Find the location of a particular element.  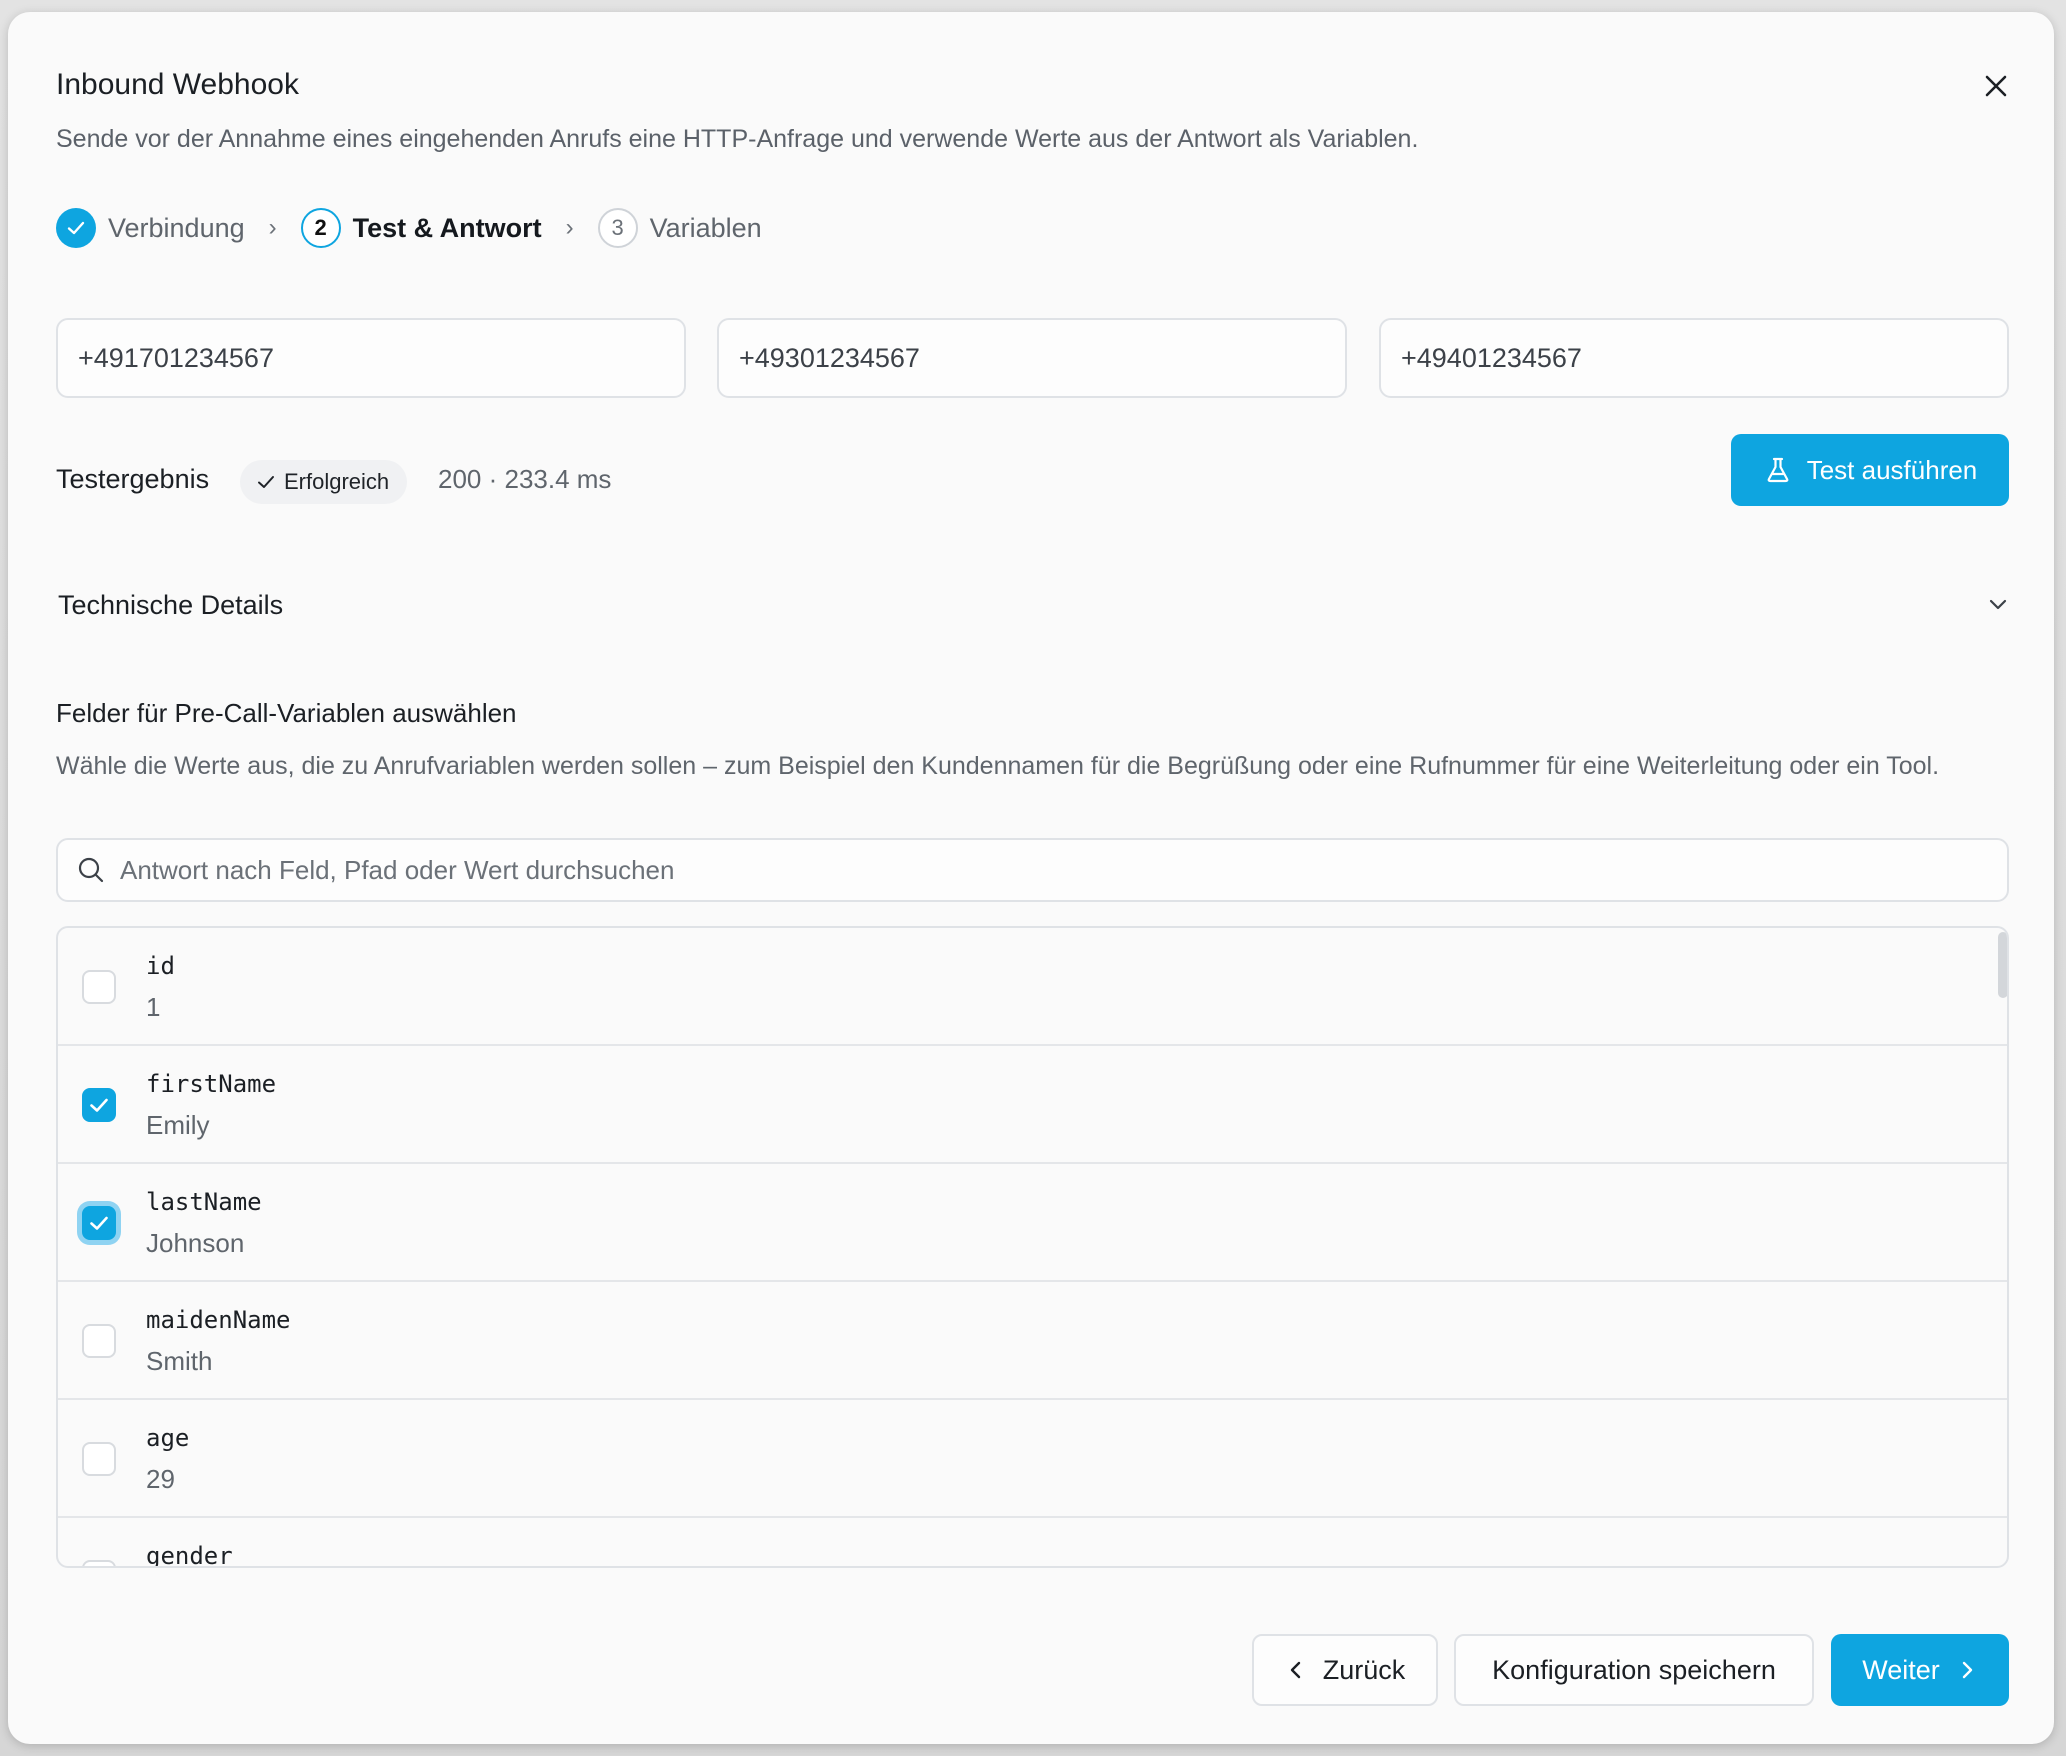

run-test-button: Test ausführen is located at coordinates (1870, 470).